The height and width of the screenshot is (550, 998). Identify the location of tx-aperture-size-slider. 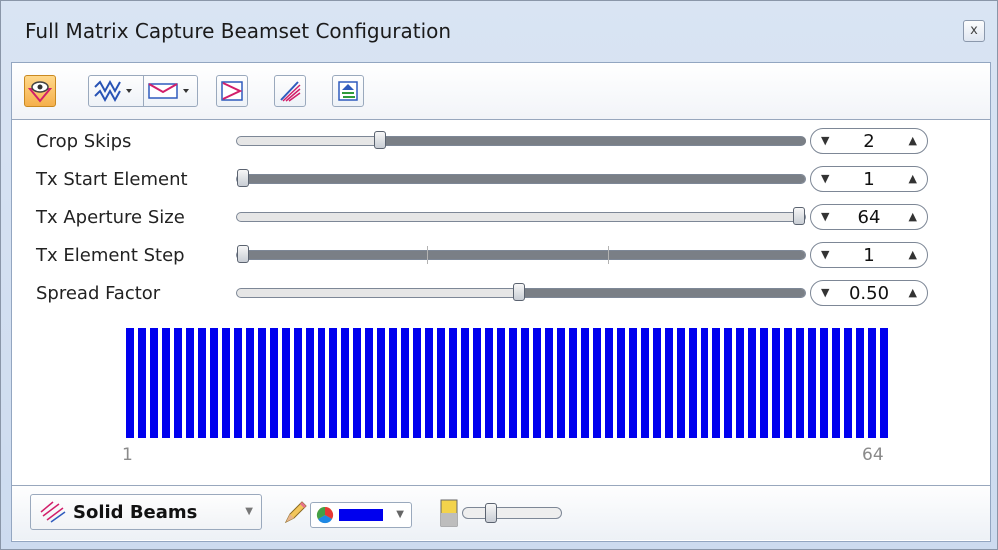
(521, 216).